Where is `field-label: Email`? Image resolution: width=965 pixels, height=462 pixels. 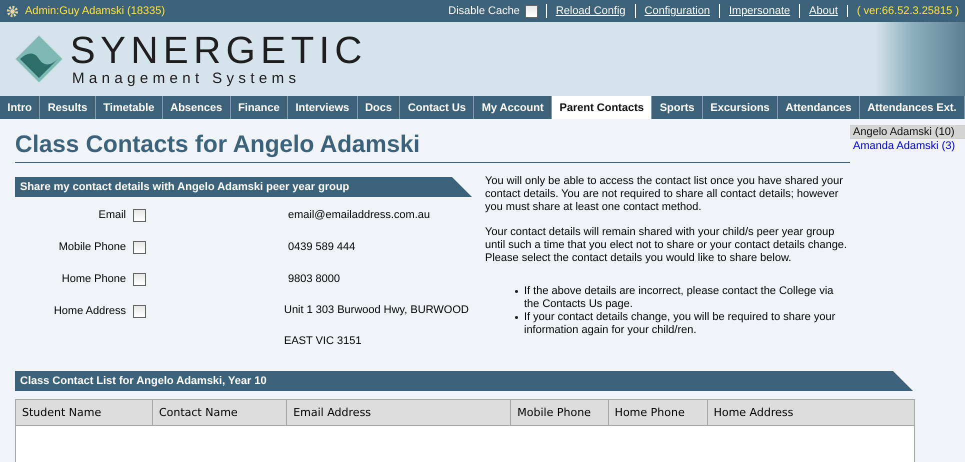 field-label: Email is located at coordinates (112, 215).